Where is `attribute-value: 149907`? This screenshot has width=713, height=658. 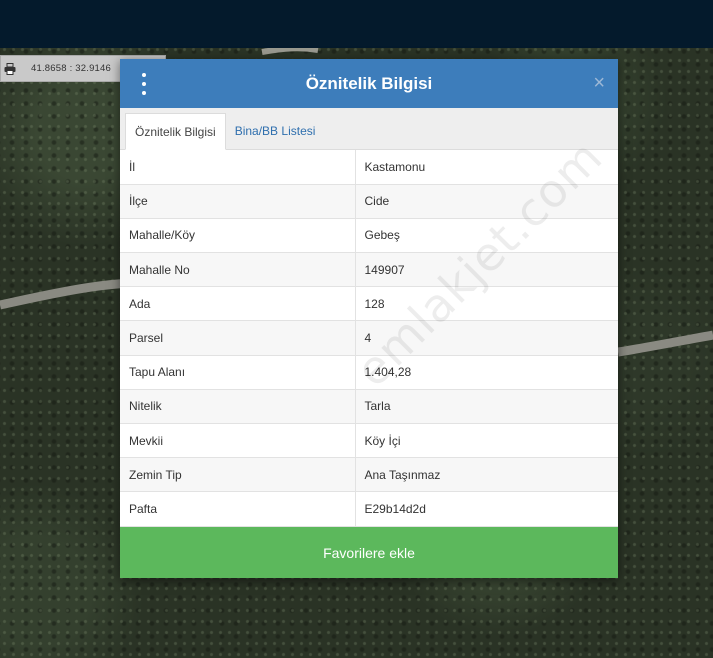
attribute-value: 149907 is located at coordinates (486, 270).